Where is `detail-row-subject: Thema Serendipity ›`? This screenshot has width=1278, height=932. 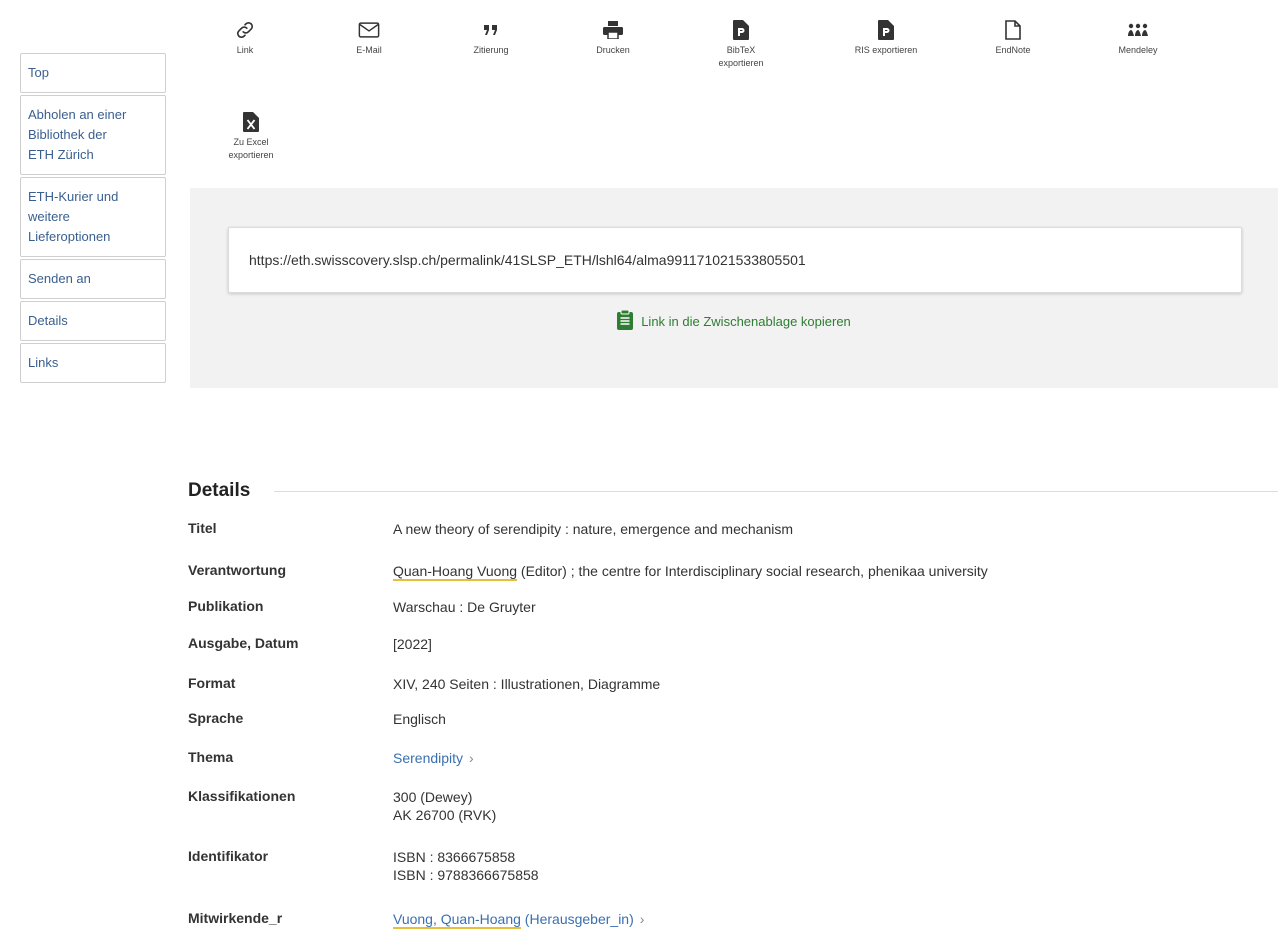 detail-row-subject: Thema Serendipity › is located at coordinates (728, 758).